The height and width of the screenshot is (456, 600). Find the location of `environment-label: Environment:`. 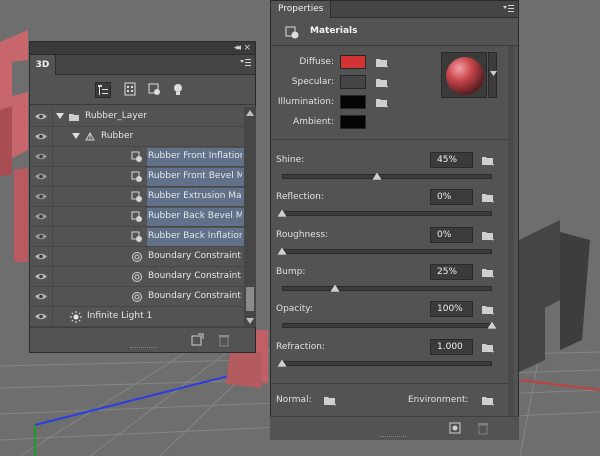

environment-label: Environment: is located at coordinates (438, 400).